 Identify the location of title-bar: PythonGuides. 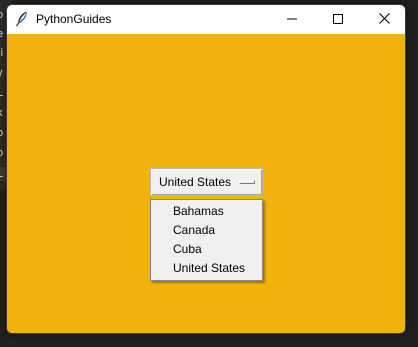
(206, 19).